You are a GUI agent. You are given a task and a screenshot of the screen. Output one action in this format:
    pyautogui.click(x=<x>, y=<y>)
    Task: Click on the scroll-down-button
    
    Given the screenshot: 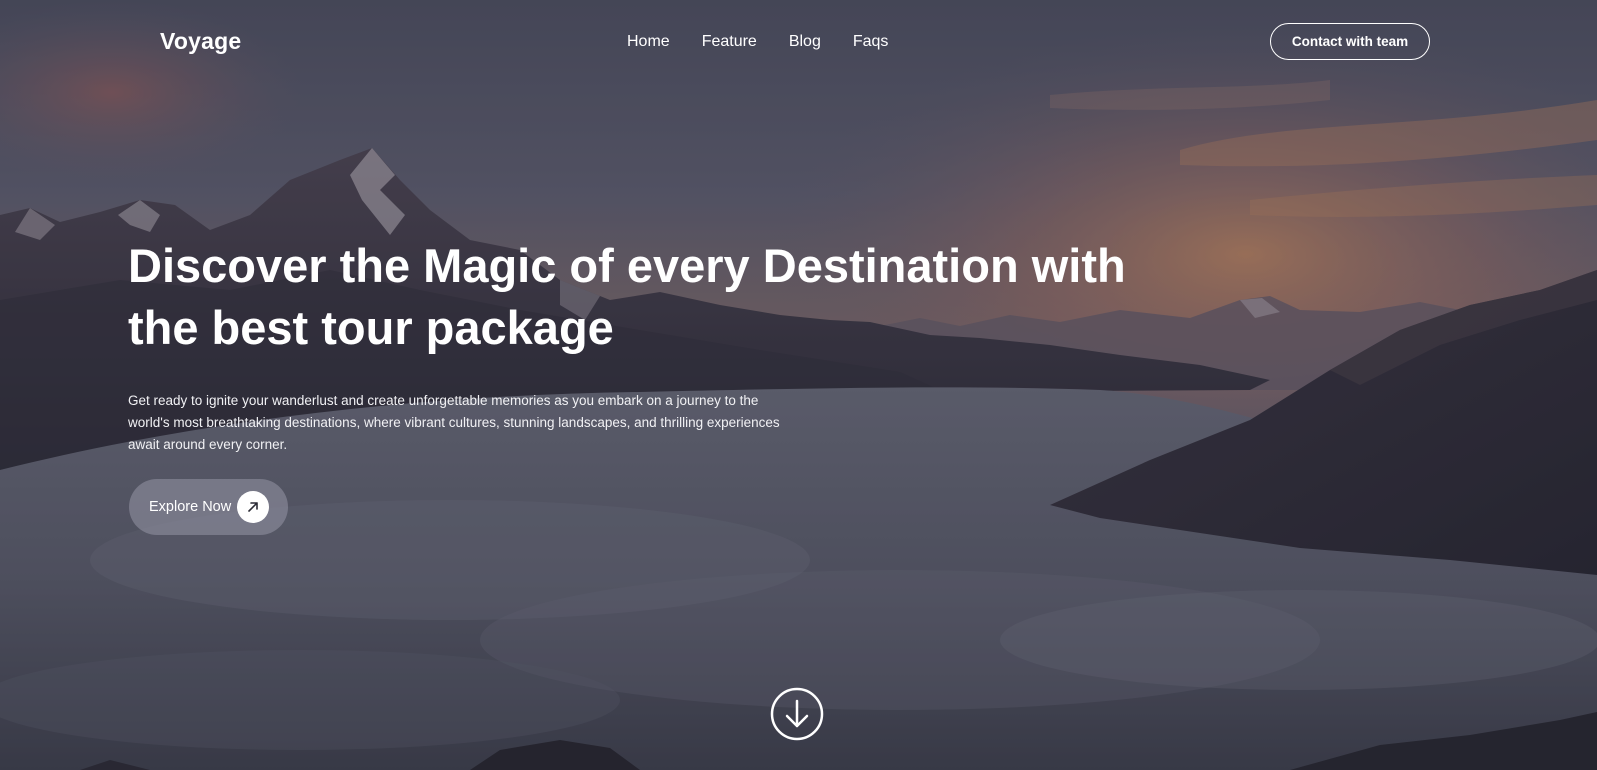 What is the action you would take?
    pyautogui.click(x=797, y=714)
    